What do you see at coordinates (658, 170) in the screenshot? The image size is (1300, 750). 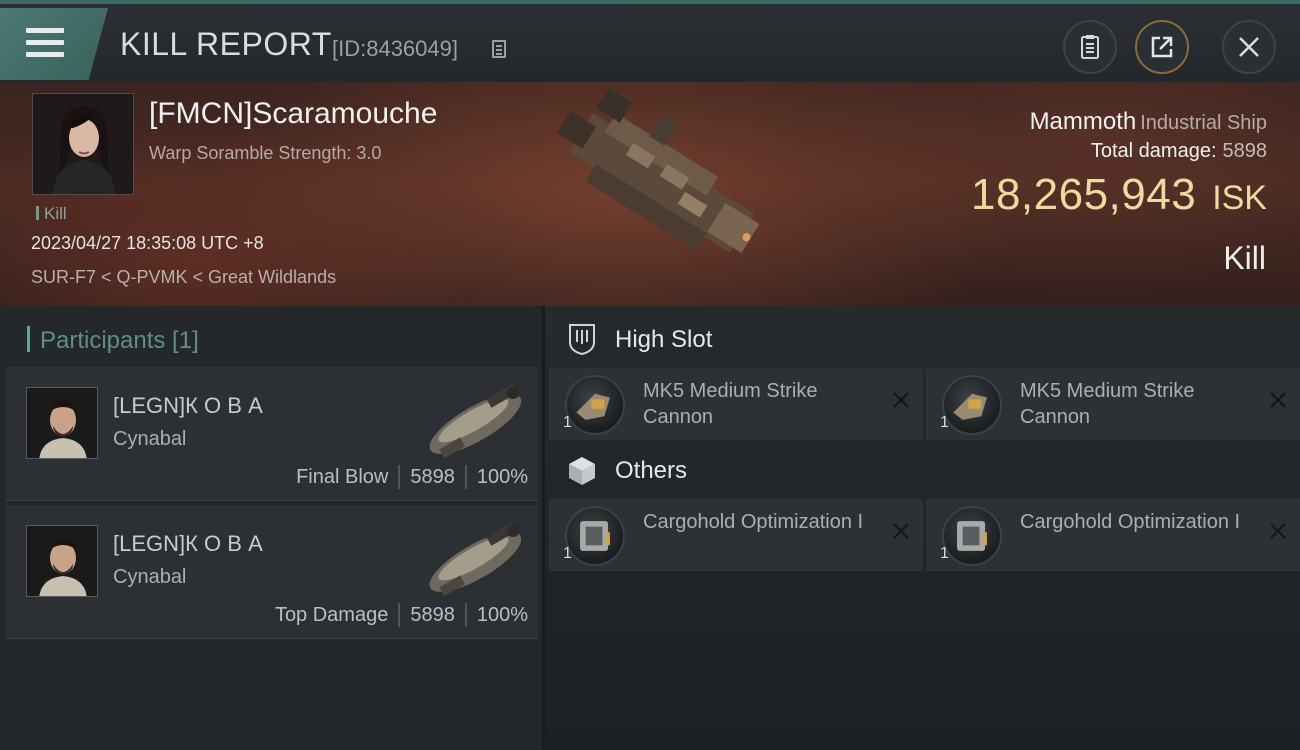 I see `victim-ship-image` at bounding box center [658, 170].